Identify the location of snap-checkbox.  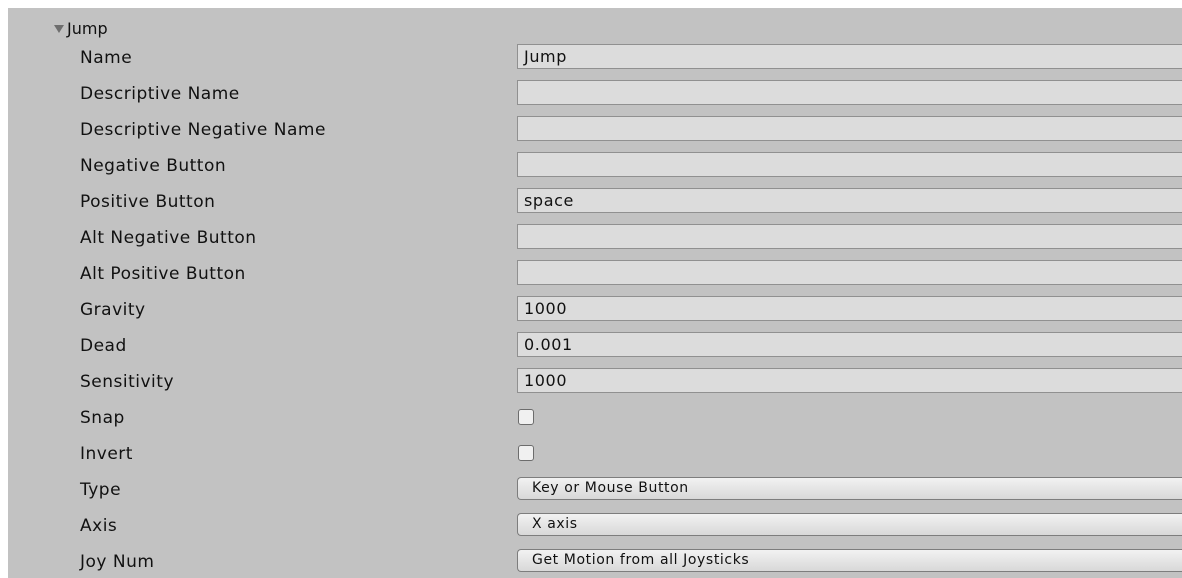
(526, 417).